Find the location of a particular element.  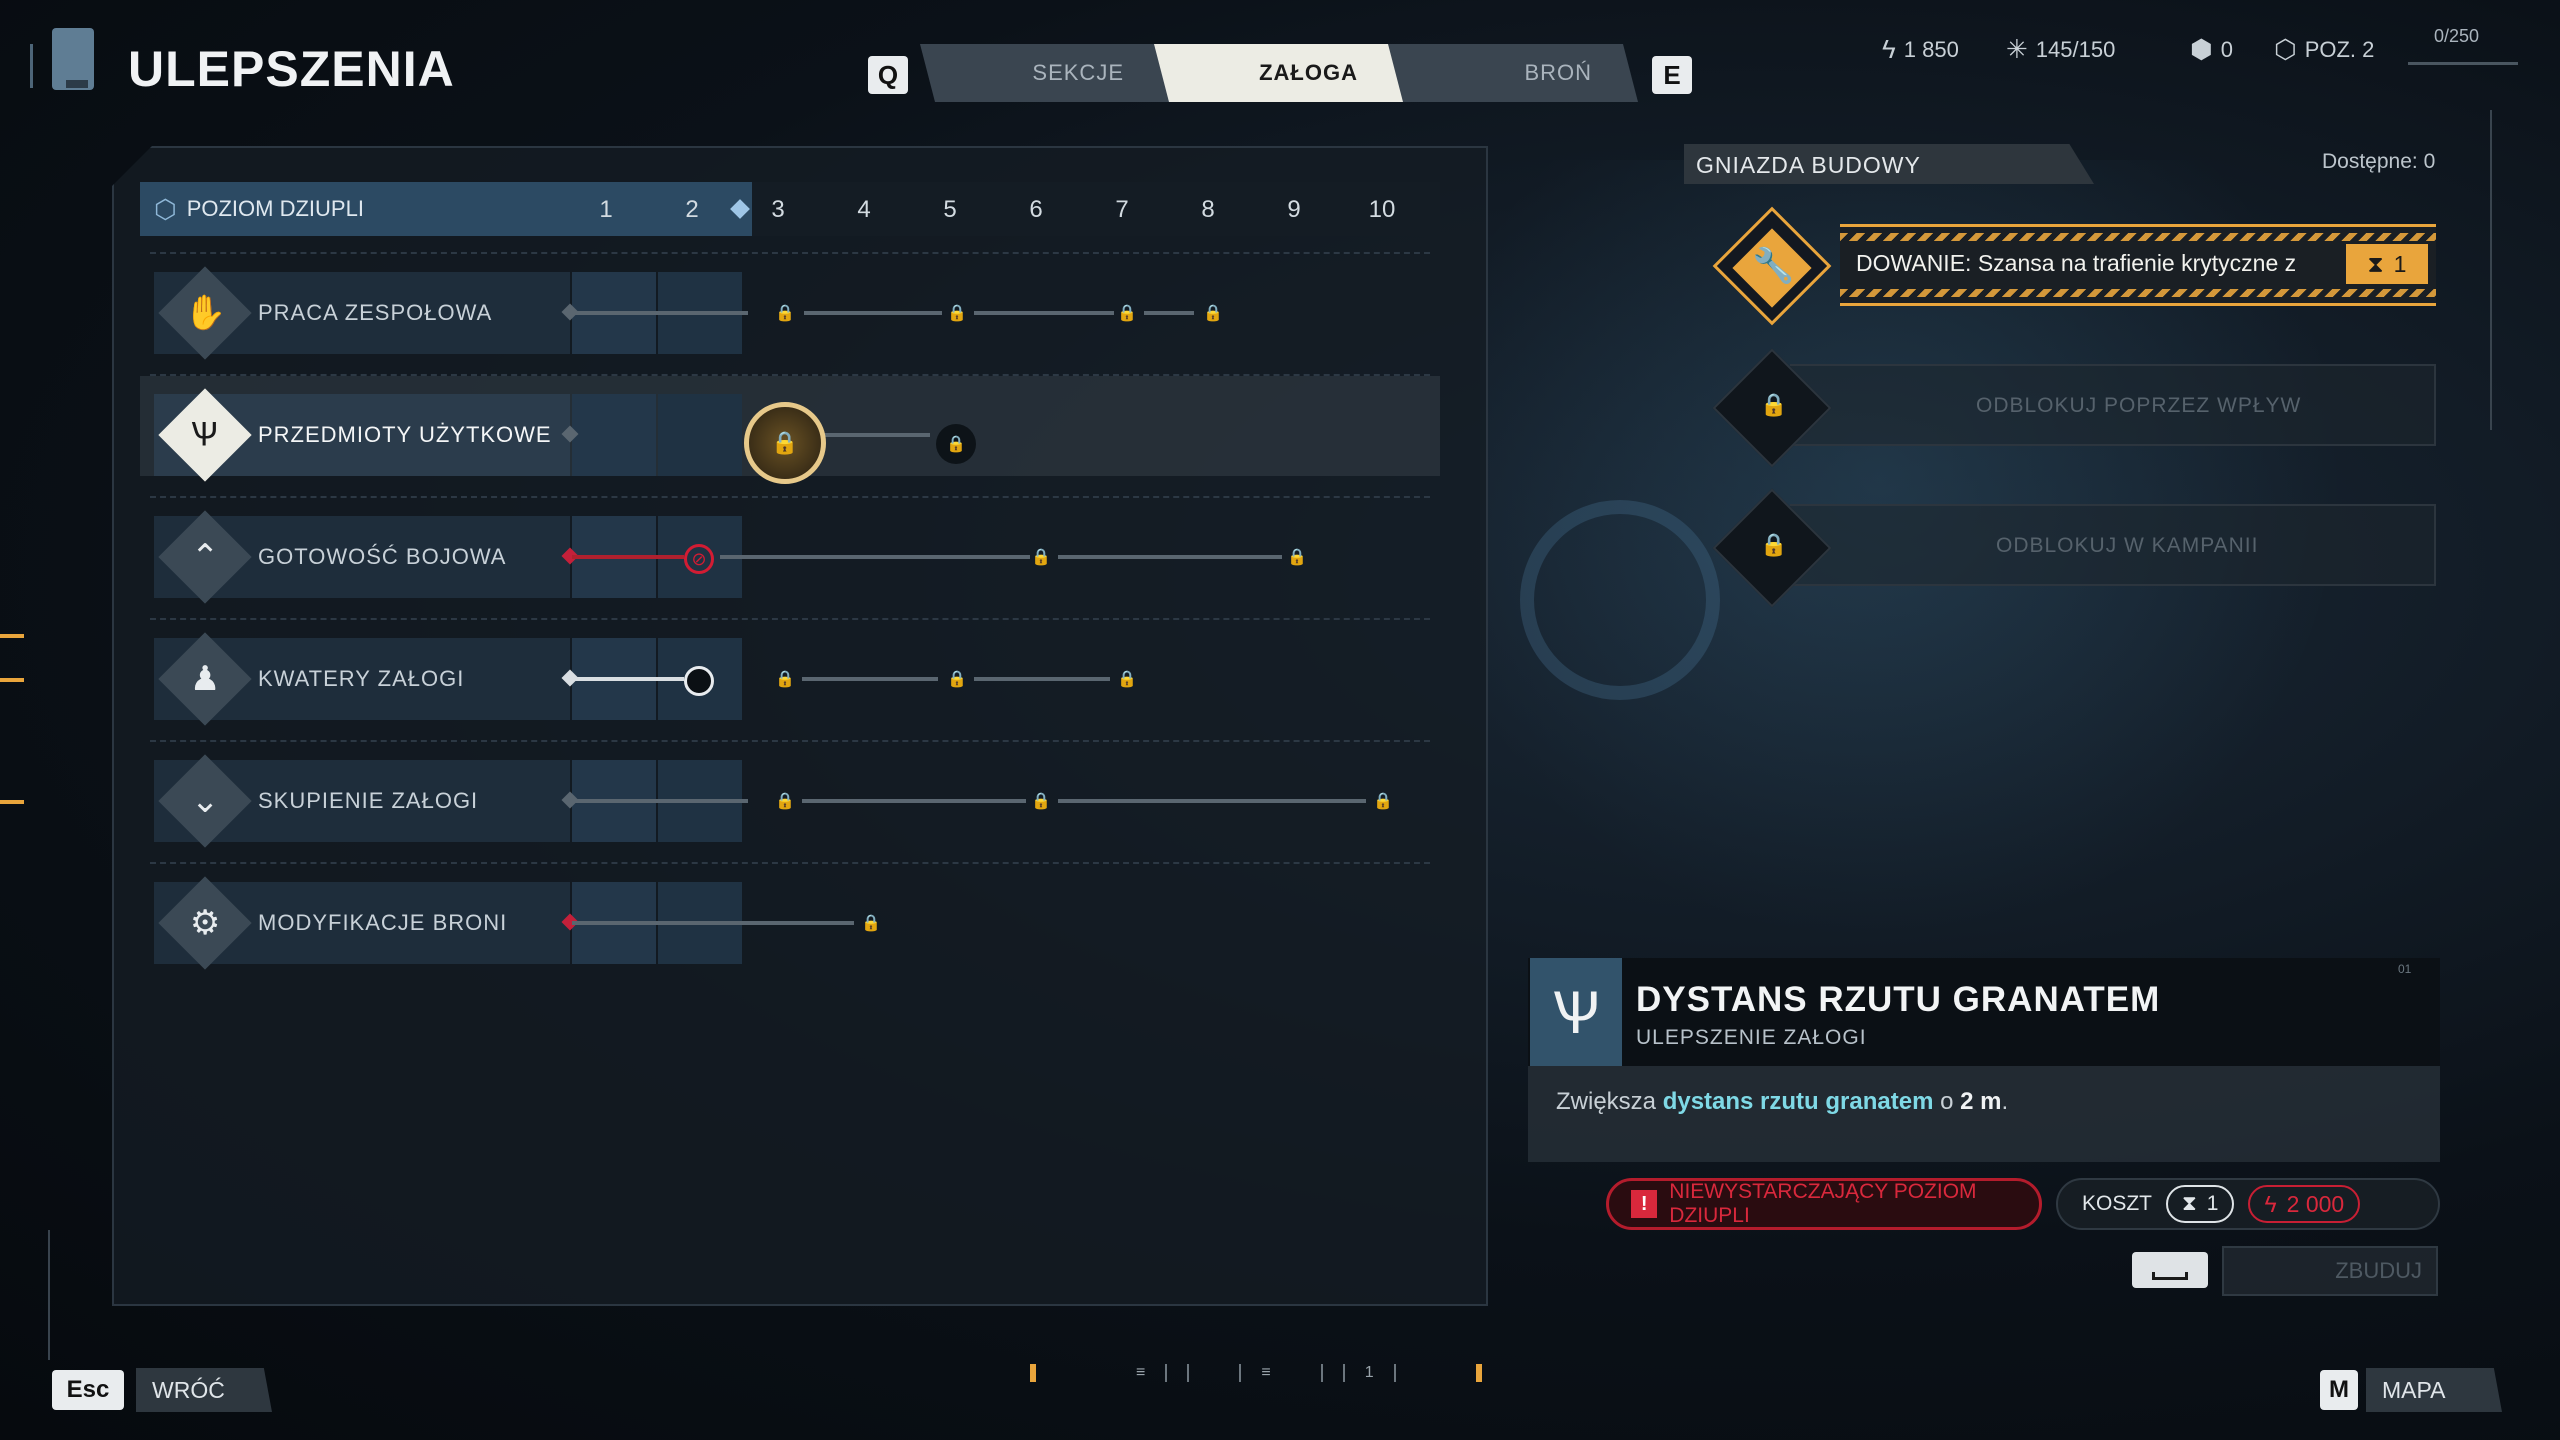

level-num: 4 is located at coordinates (864, 209).